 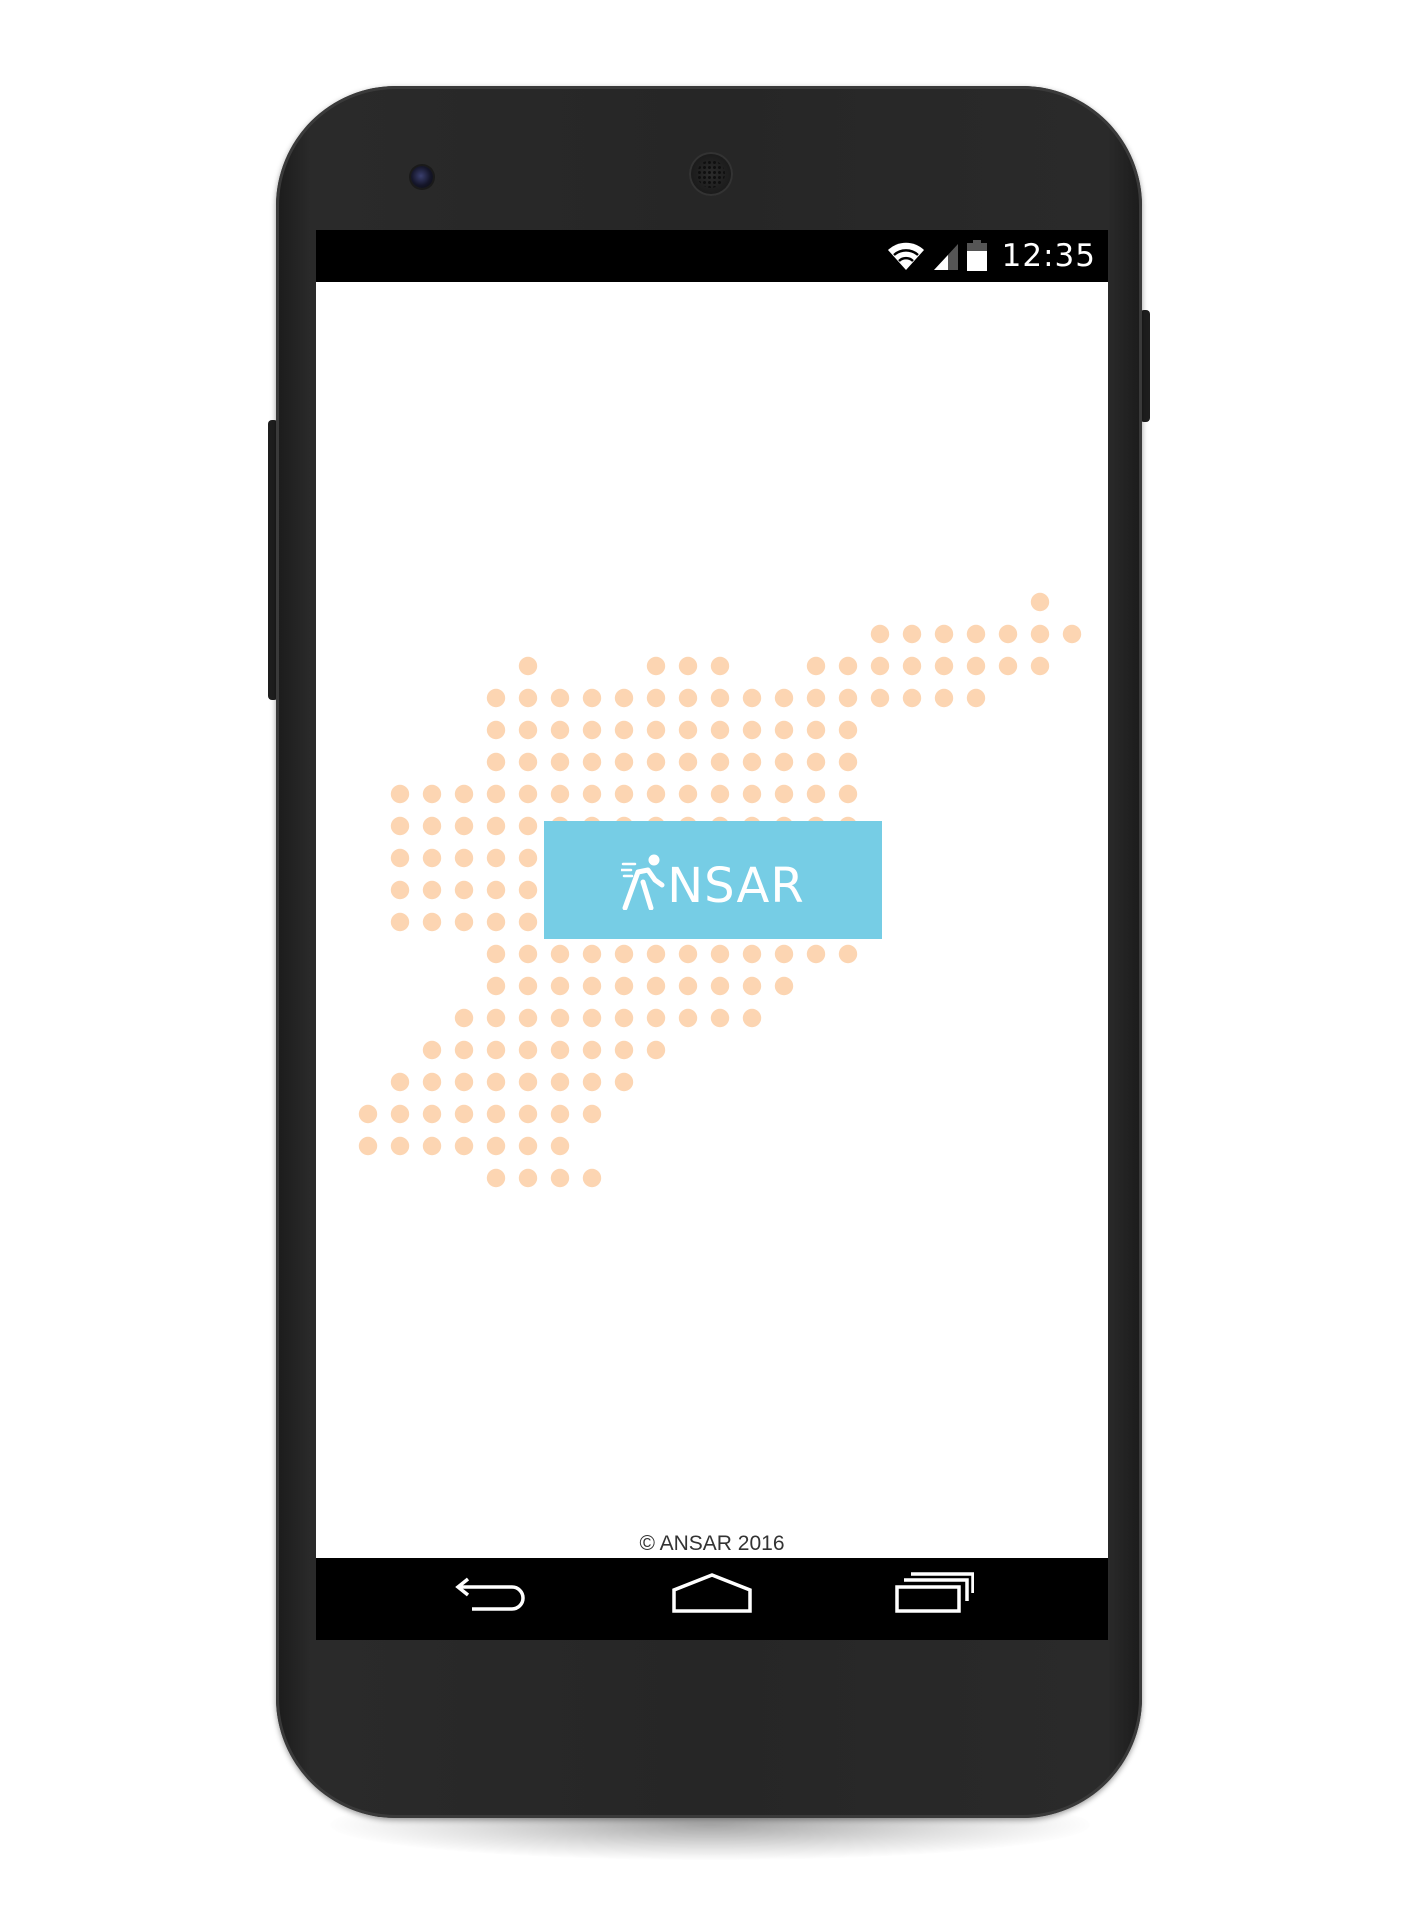 I want to click on back-button, so click(x=492, y=1593).